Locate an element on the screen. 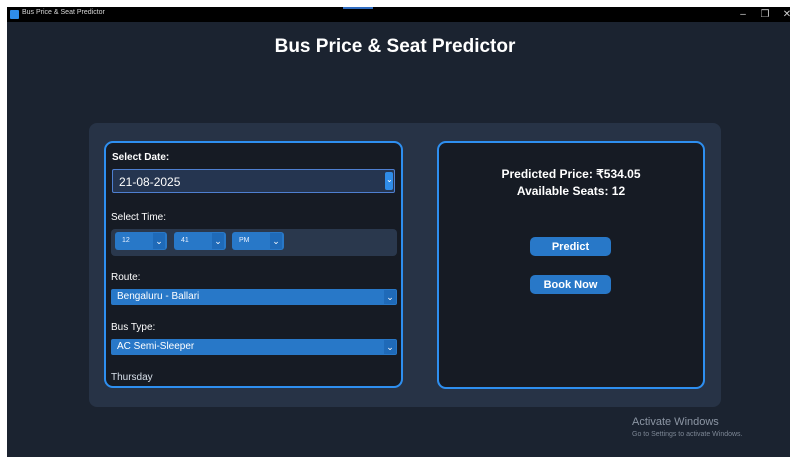 The image size is (790, 457). available-seats: Available Seats: 12 is located at coordinates (571, 191).